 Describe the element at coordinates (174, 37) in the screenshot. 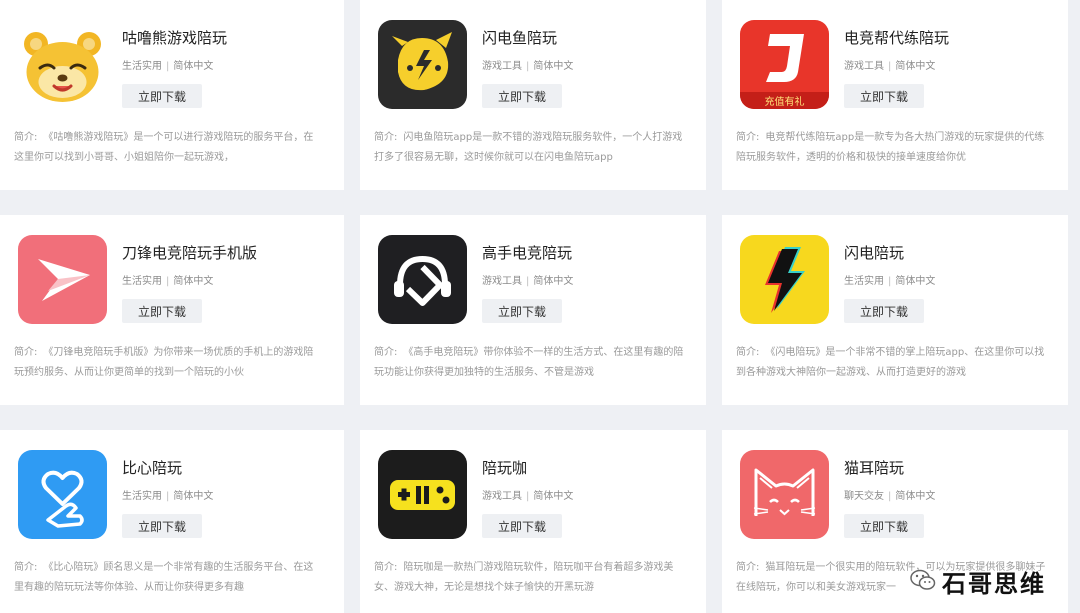

I see `app-name: 咕噜熊游戏陪玩` at that location.